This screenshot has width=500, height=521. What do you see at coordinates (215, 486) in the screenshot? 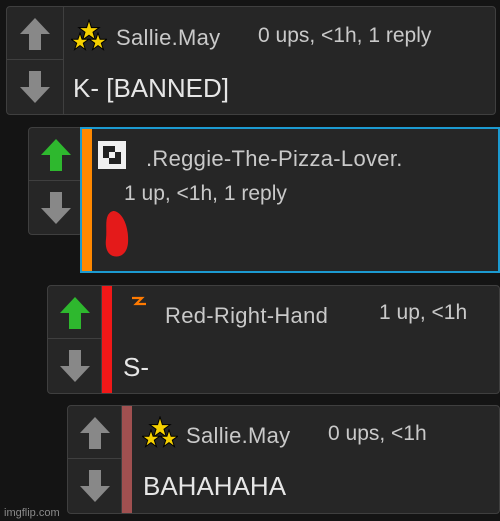
I see `comment-text: BAHAHAHA` at bounding box center [215, 486].